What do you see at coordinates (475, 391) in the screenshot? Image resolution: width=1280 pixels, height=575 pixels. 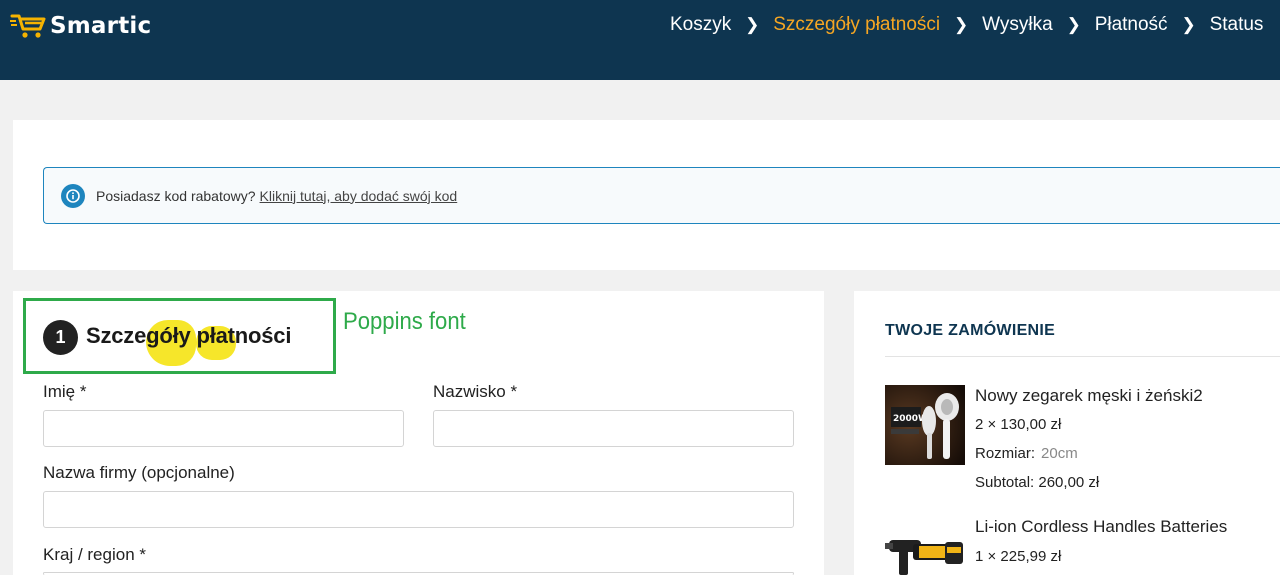 I see `last-name-label: Nazwisko *` at bounding box center [475, 391].